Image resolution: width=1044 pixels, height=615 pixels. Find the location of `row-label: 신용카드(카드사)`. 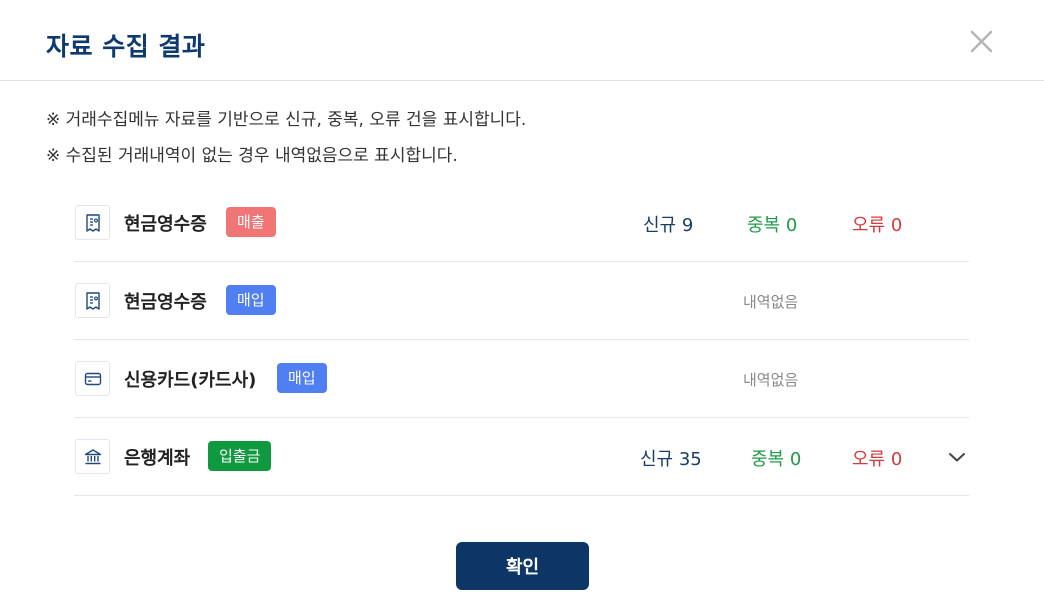

row-label: 신용카드(카드사) is located at coordinates (190, 380).